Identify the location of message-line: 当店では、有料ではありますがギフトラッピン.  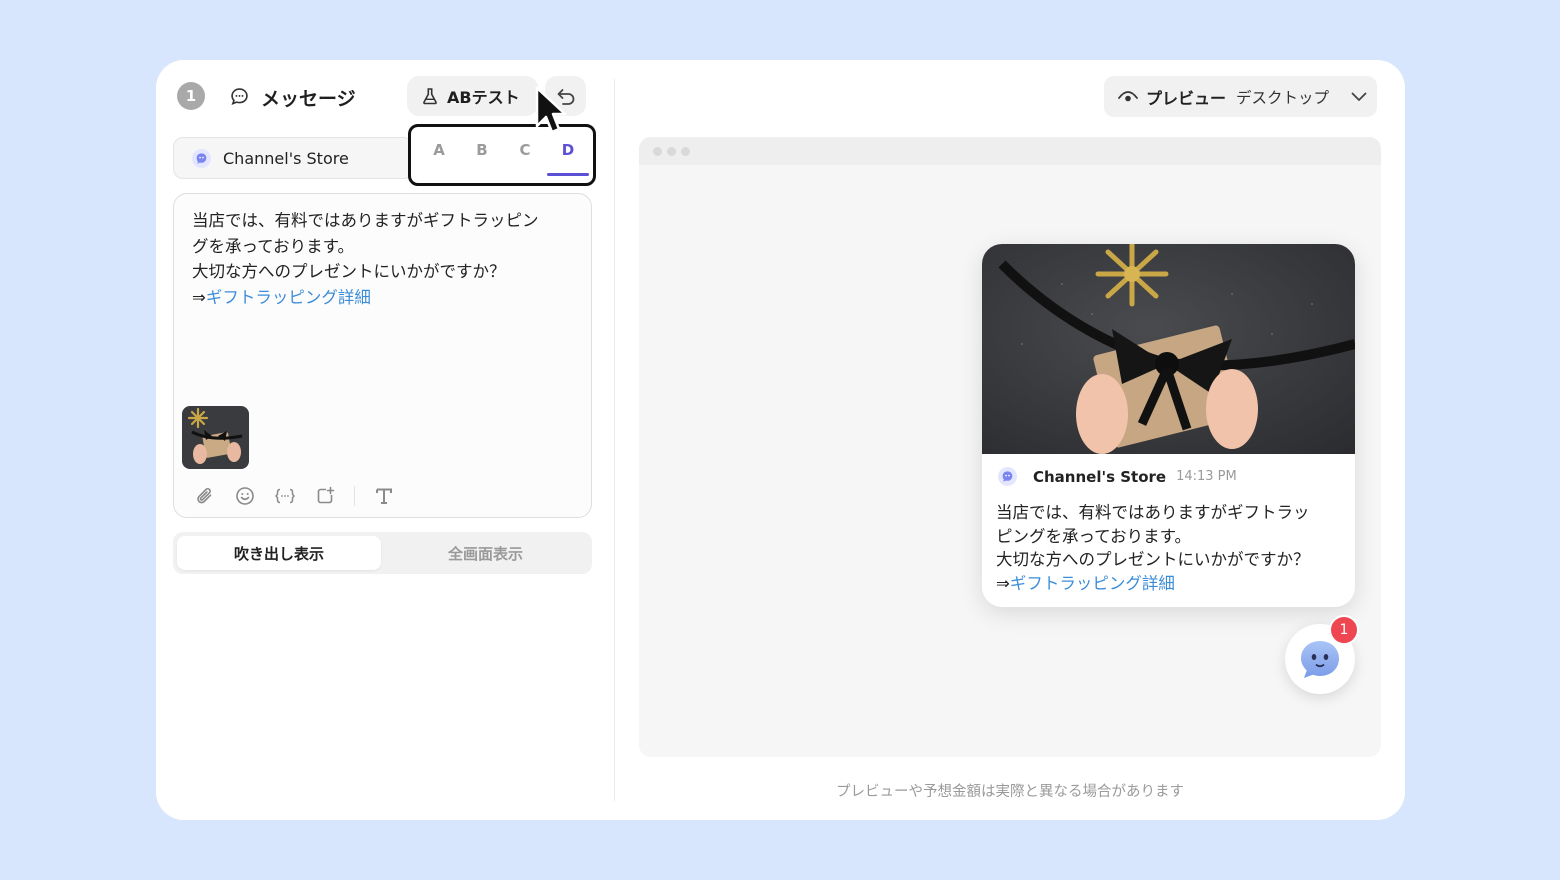
(365, 220).